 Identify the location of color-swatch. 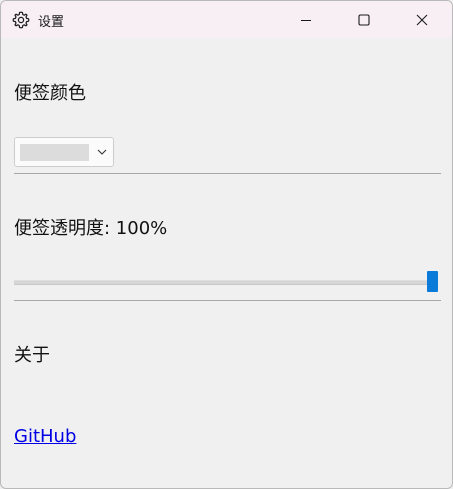
(54, 152).